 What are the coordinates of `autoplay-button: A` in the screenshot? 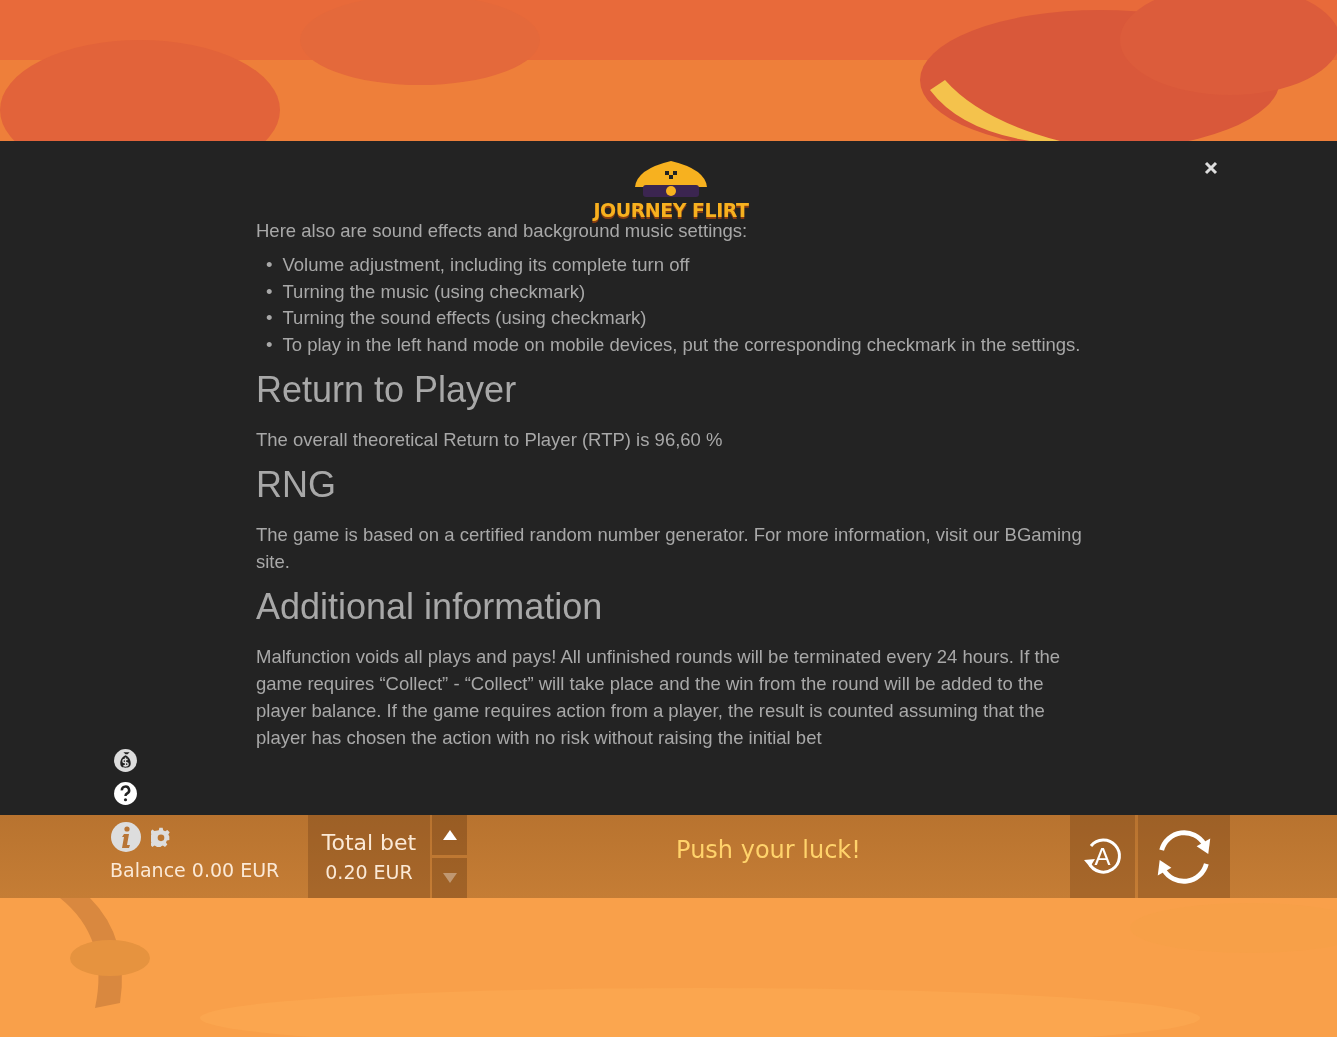 It's located at (1102, 856).